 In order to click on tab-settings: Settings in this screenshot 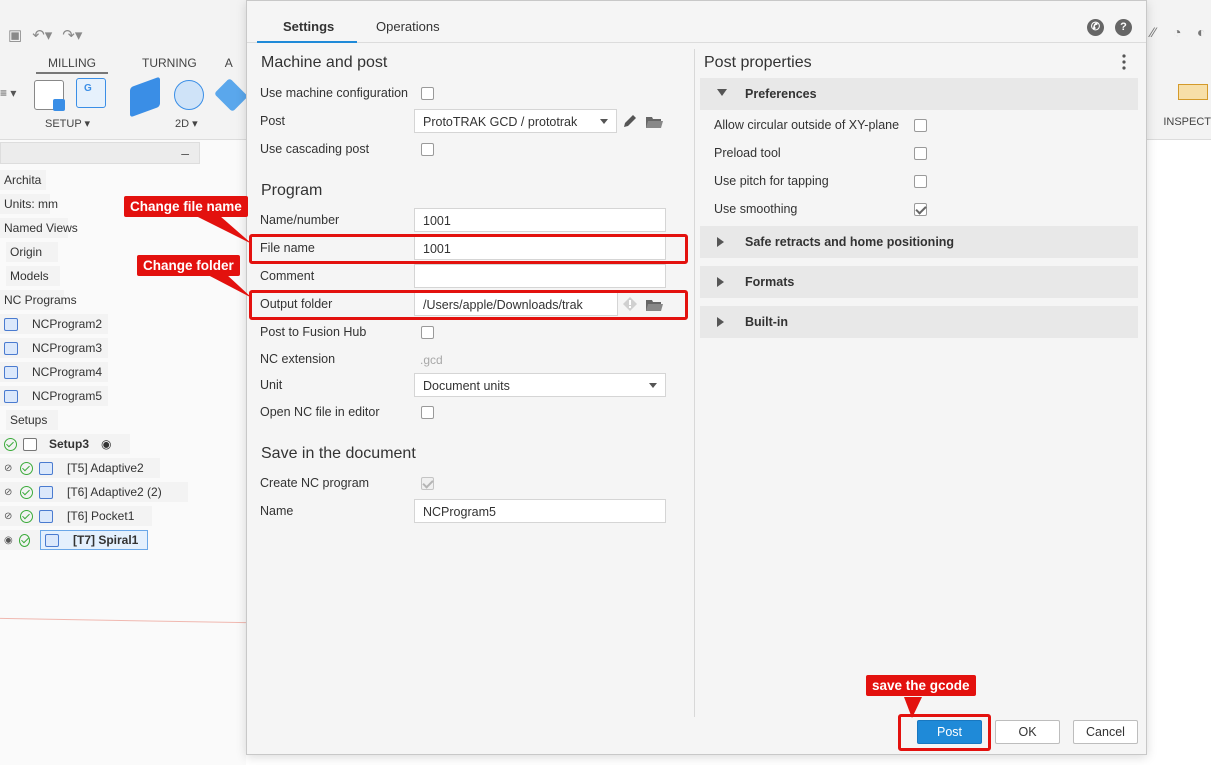, I will do `click(308, 26)`.